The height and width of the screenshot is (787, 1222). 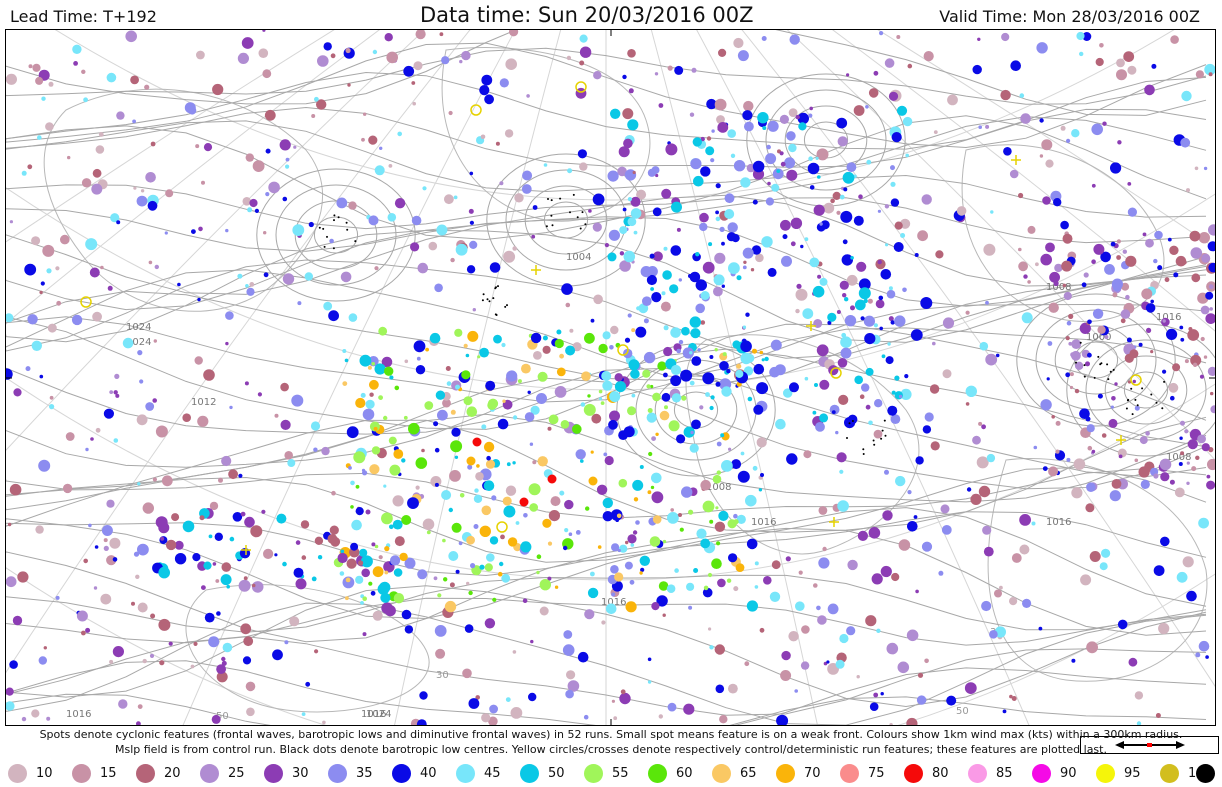 What do you see at coordinates (977, 773) in the screenshot?
I see `legend-swatch` at bounding box center [977, 773].